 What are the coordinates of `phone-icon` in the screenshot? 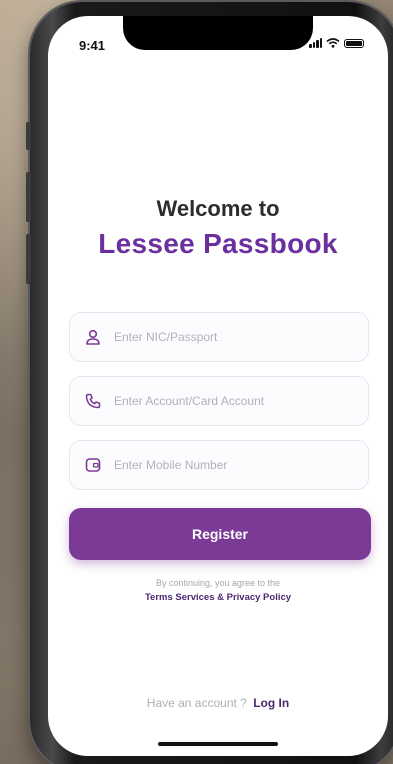 It's located at (93, 401).